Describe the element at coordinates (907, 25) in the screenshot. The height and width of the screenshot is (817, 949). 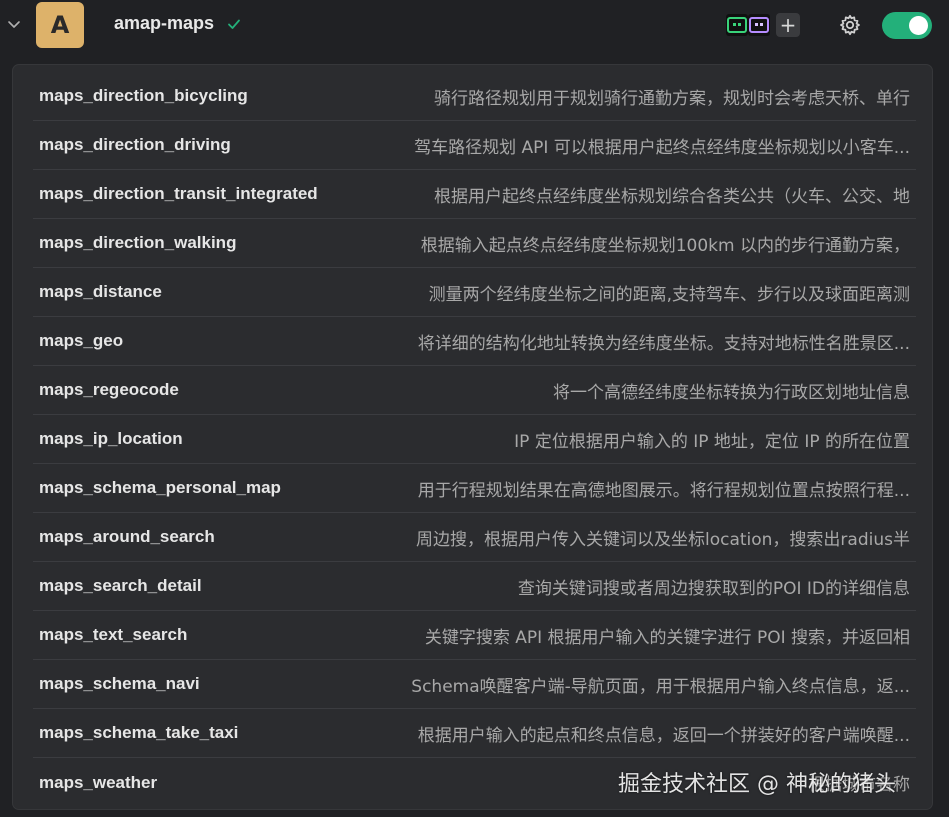
I see `server-enable-toggle` at that location.